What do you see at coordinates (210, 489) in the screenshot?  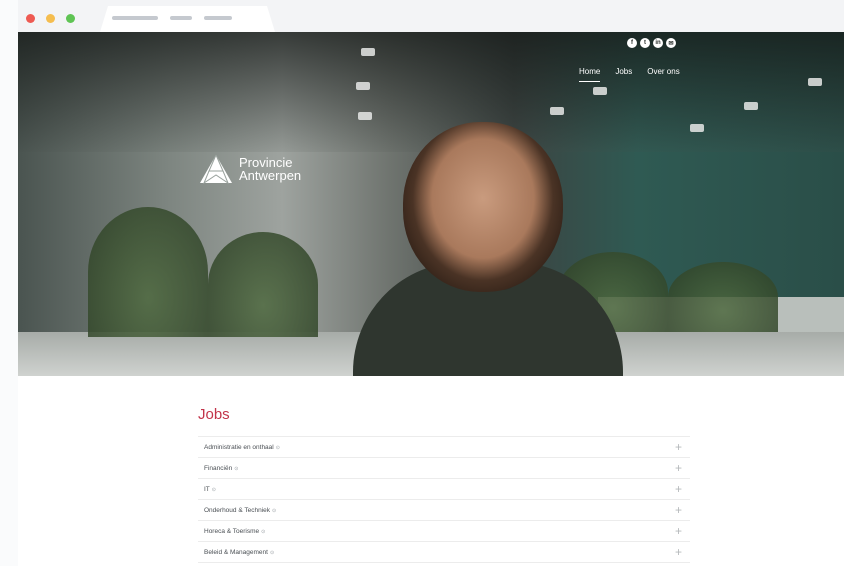 I see `job-category-label: IT ⊙` at bounding box center [210, 489].